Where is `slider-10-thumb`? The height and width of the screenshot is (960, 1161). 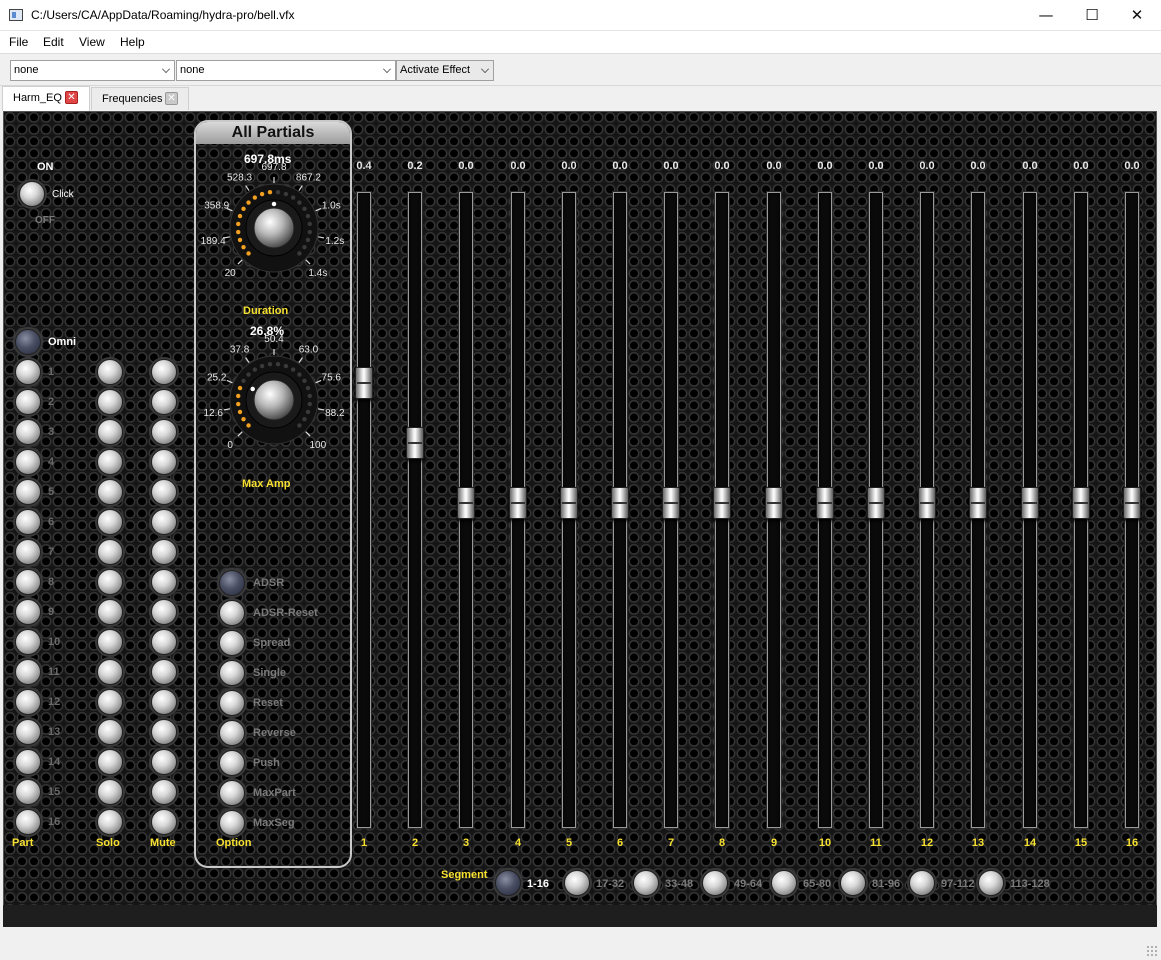 slider-10-thumb is located at coordinates (825, 503).